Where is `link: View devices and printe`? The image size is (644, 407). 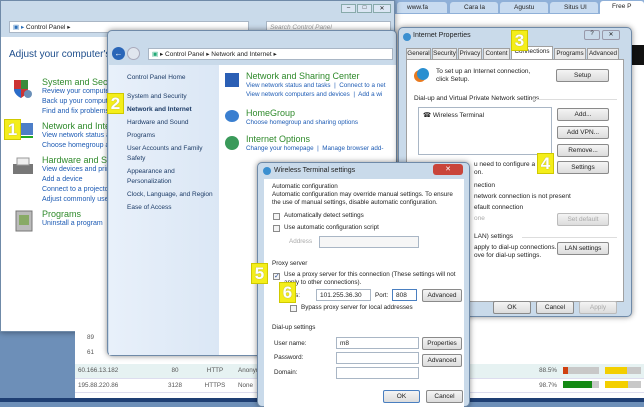 link: View devices and printe is located at coordinates (77, 170).